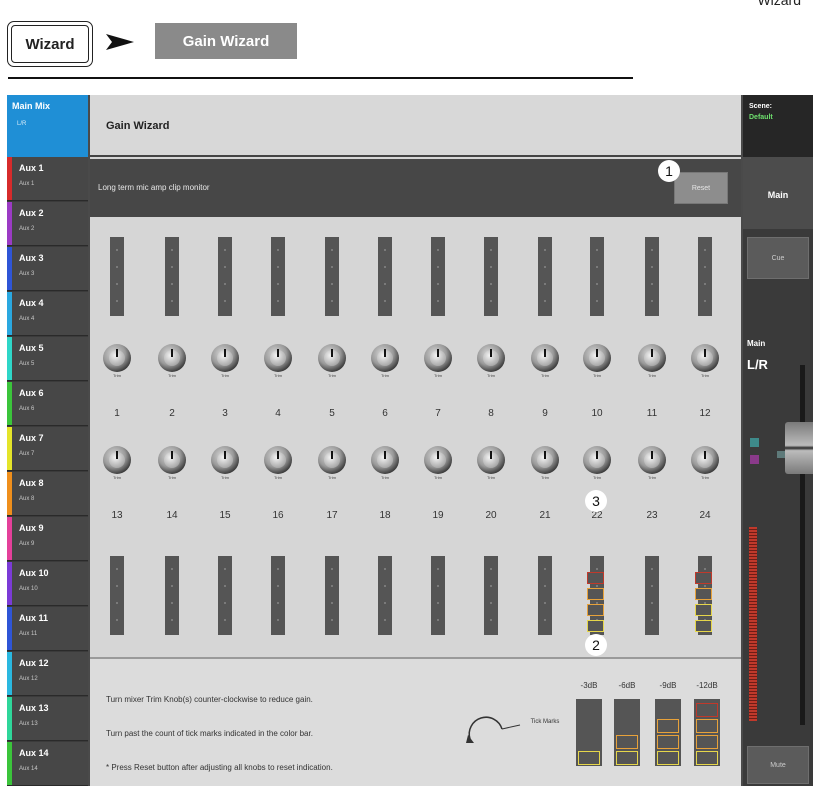 The image size is (813, 786). What do you see at coordinates (47, 269) in the screenshot?
I see `sidebar-item-aux-3: Aux 3 Aux 3` at bounding box center [47, 269].